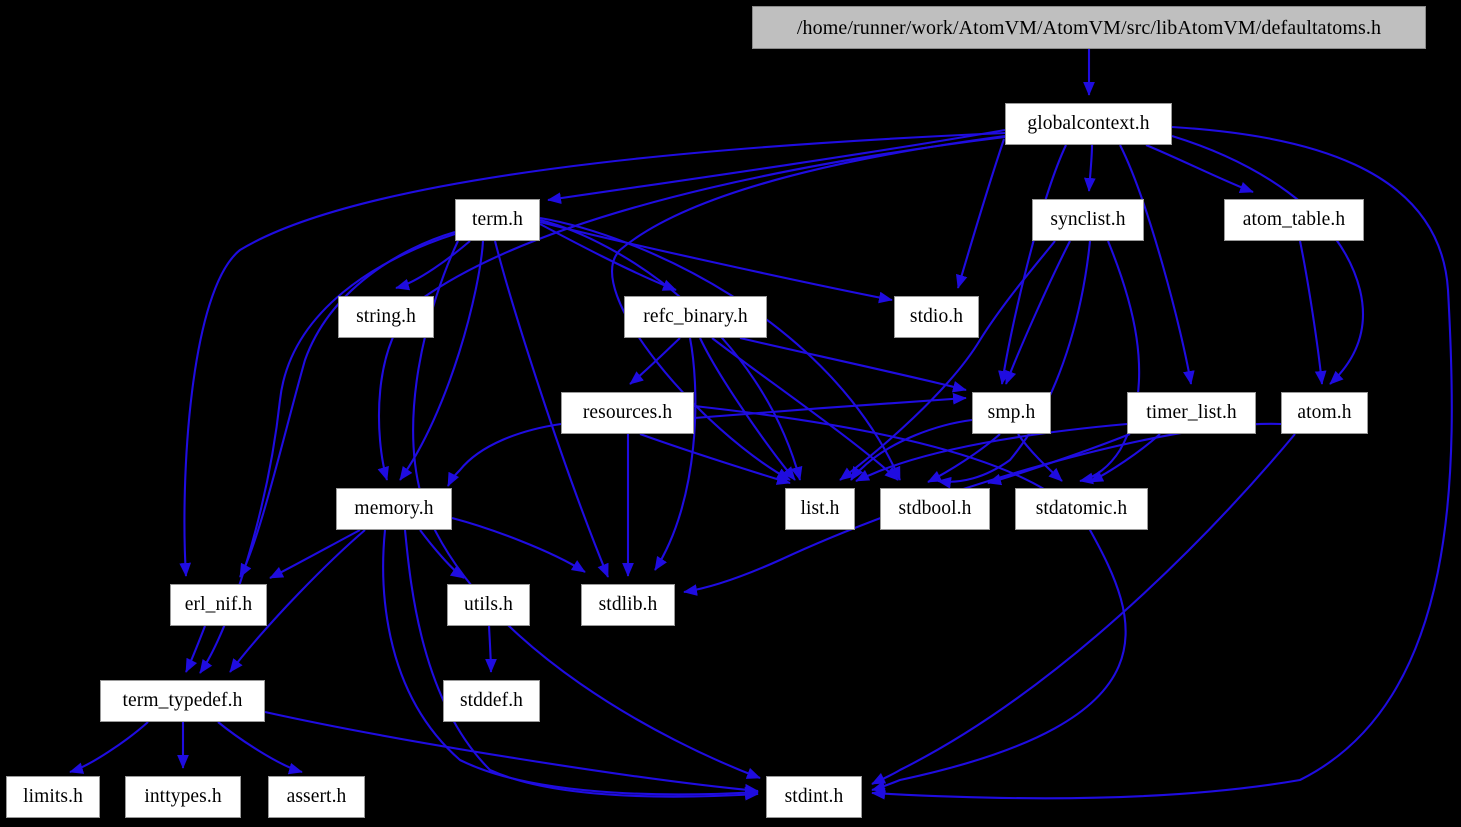 The width and height of the screenshot is (1461, 827). I want to click on graph-node-timer_list: timer_list.h, so click(1191, 413).